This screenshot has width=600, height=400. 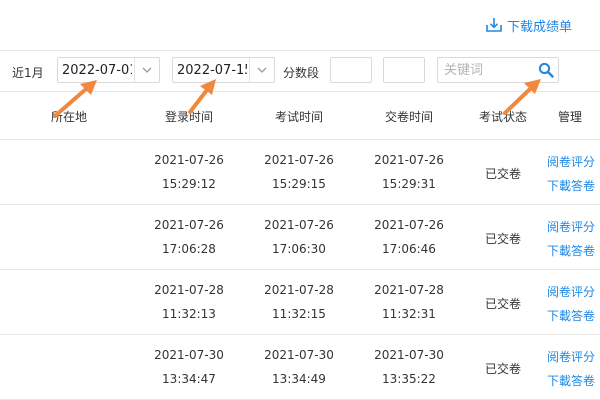 I want to click on score-range-label: 分数段, so click(x=301, y=73).